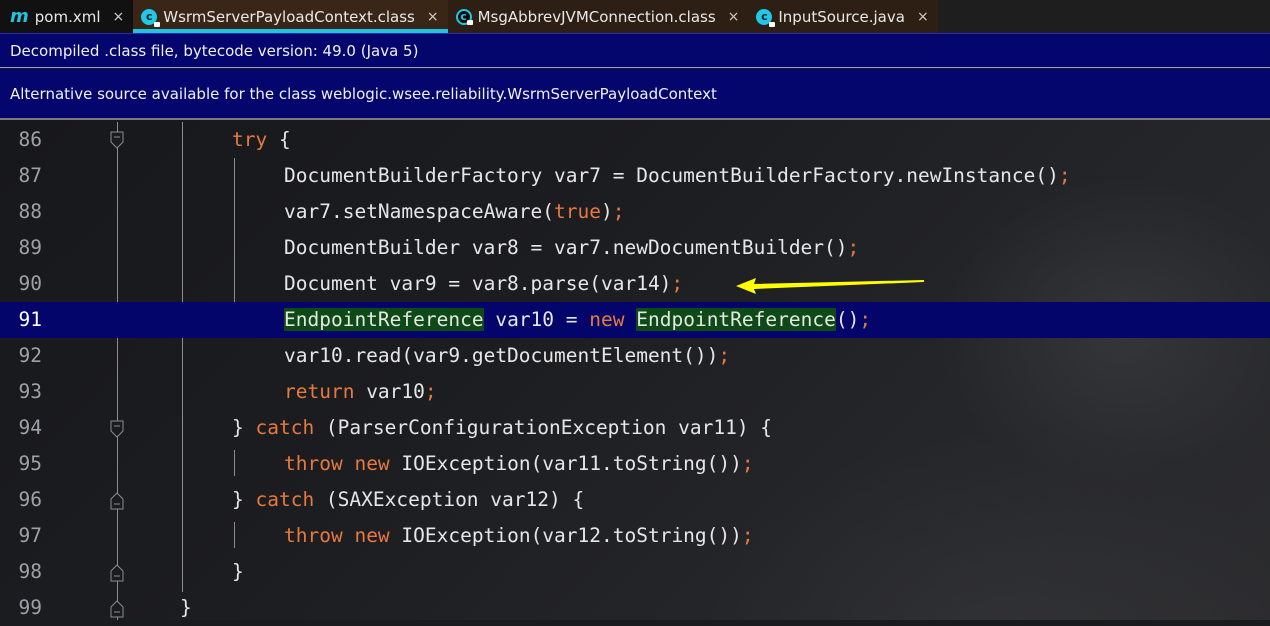  I want to click on code-line: 96} catch (SAXException var12) {, so click(635, 500).